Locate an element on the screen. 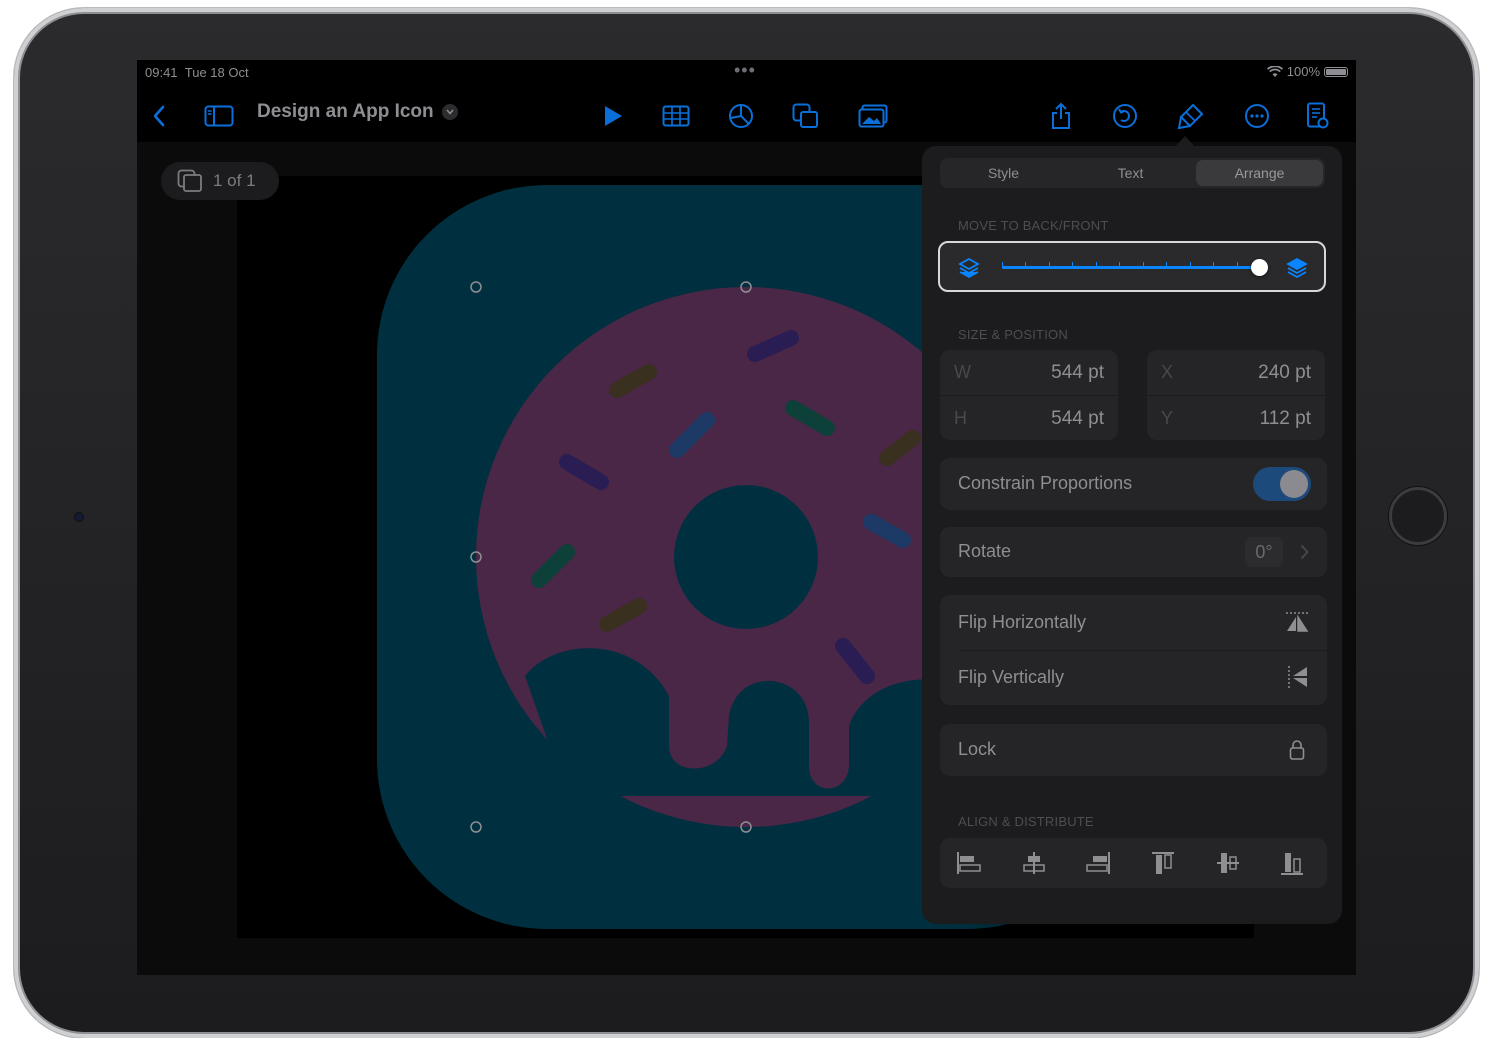 Image resolution: width=1489 pixels, height=1038 pixels. media-icon is located at coordinates (873, 116).